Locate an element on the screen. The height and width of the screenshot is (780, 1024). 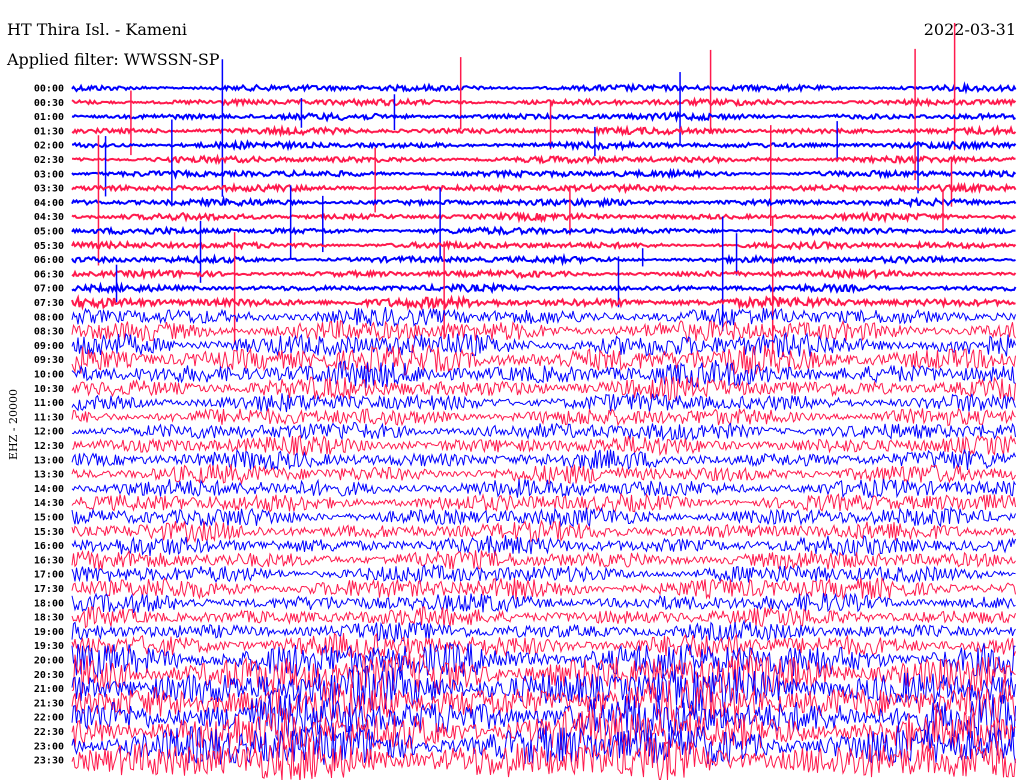
row-time-label: 17:00 is located at coordinates (49, 575).